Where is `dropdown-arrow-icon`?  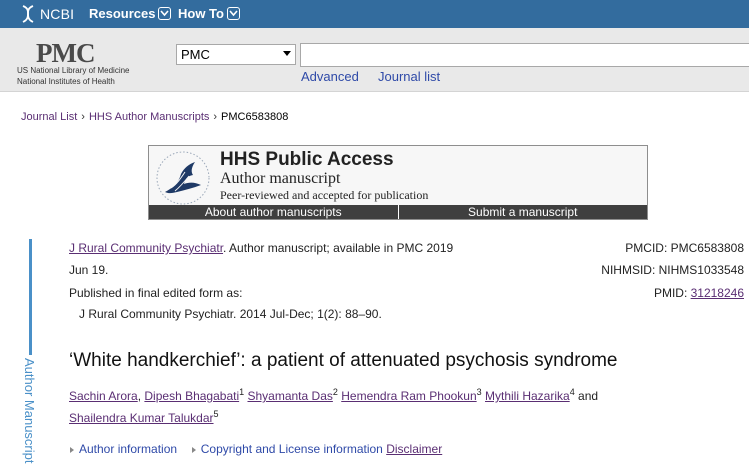 dropdown-arrow-icon is located at coordinates (287, 53).